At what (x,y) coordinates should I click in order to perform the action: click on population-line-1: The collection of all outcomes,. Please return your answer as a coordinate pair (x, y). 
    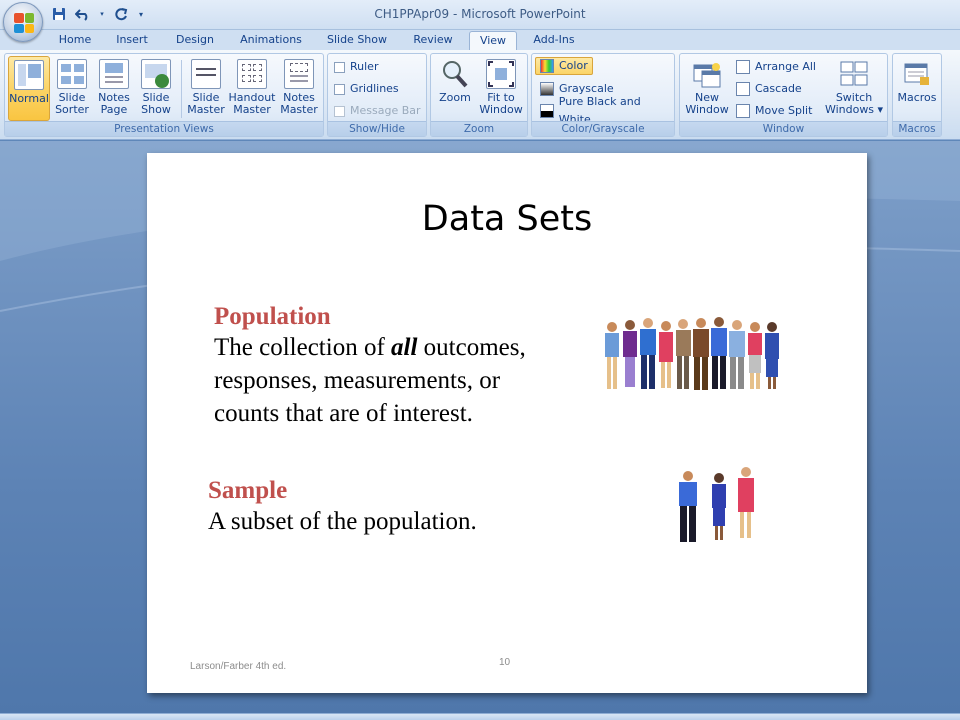
    Looking at the image, I should click on (370, 347).